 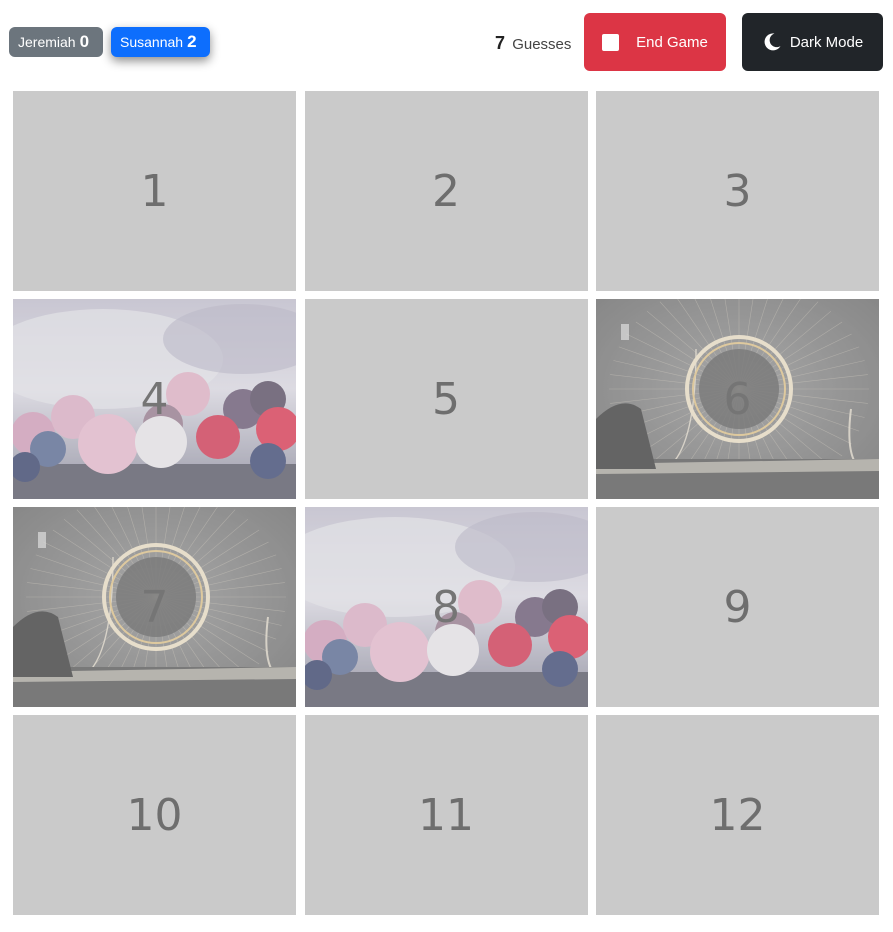 What do you see at coordinates (772, 42) in the screenshot?
I see `moon-icon` at bounding box center [772, 42].